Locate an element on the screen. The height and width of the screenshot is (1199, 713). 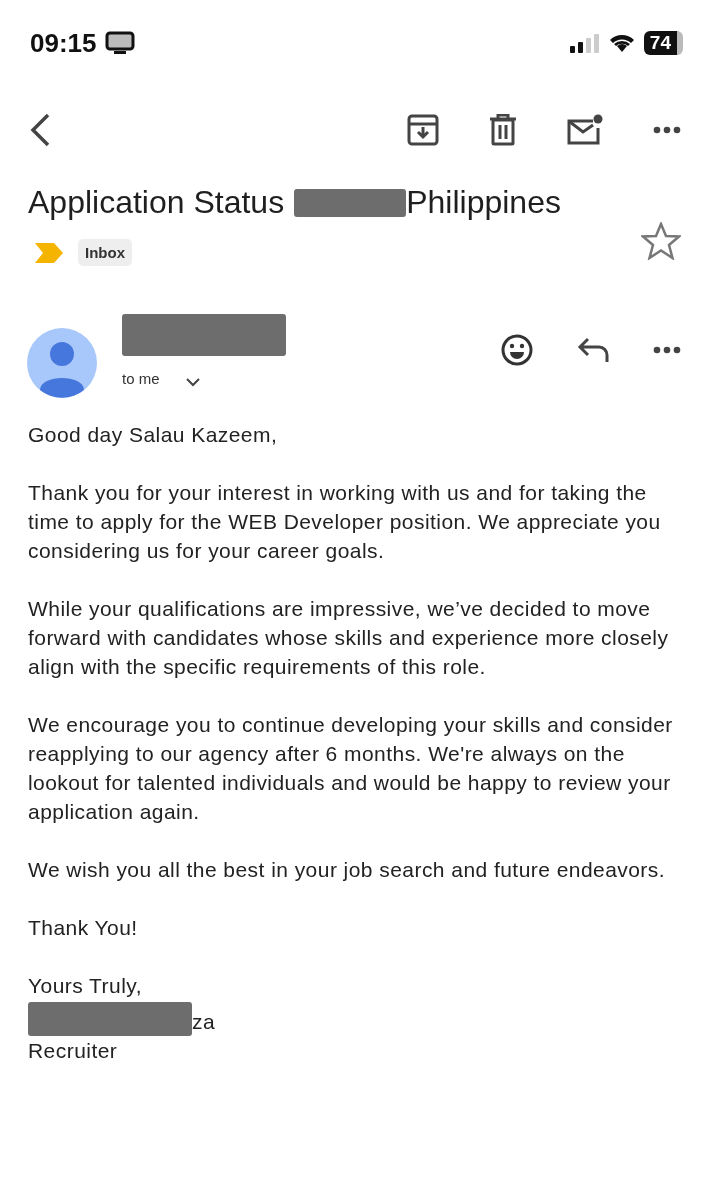
signature-name: za is located at coordinates (204, 1022).